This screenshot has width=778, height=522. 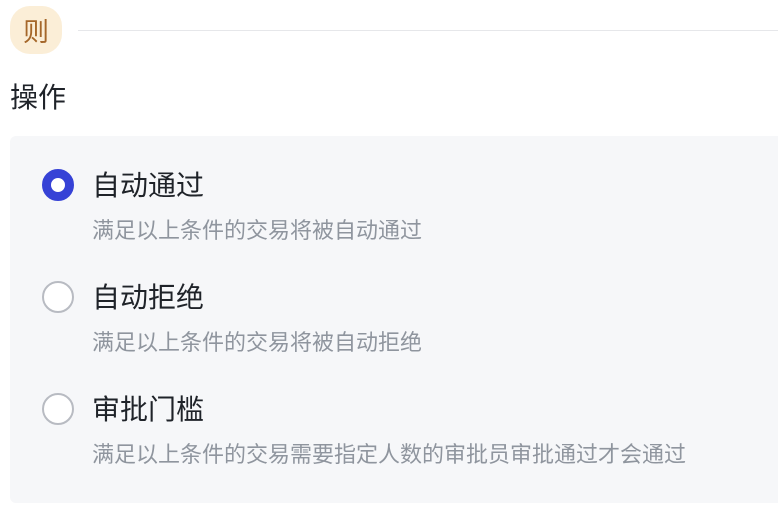 What do you see at coordinates (257, 343) in the screenshot?
I see `option-desc-auto-reject: 满足以上条件的交易将被自动拒绝` at bounding box center [257, 343].